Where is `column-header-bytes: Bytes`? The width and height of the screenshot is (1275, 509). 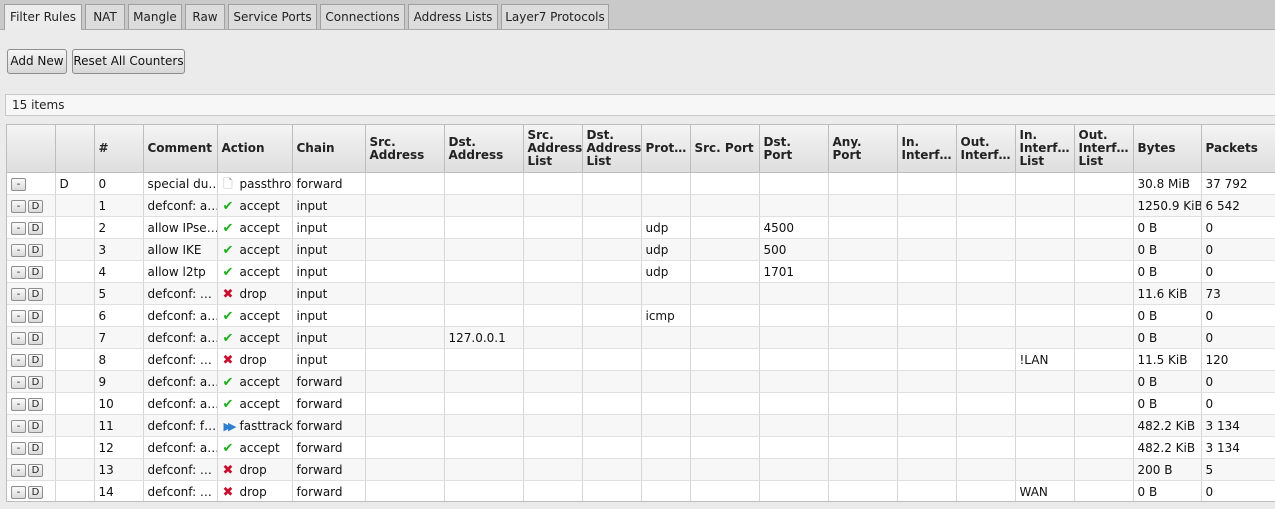 column-header-bytes: Bytes is located at coordinates (1167, 149).